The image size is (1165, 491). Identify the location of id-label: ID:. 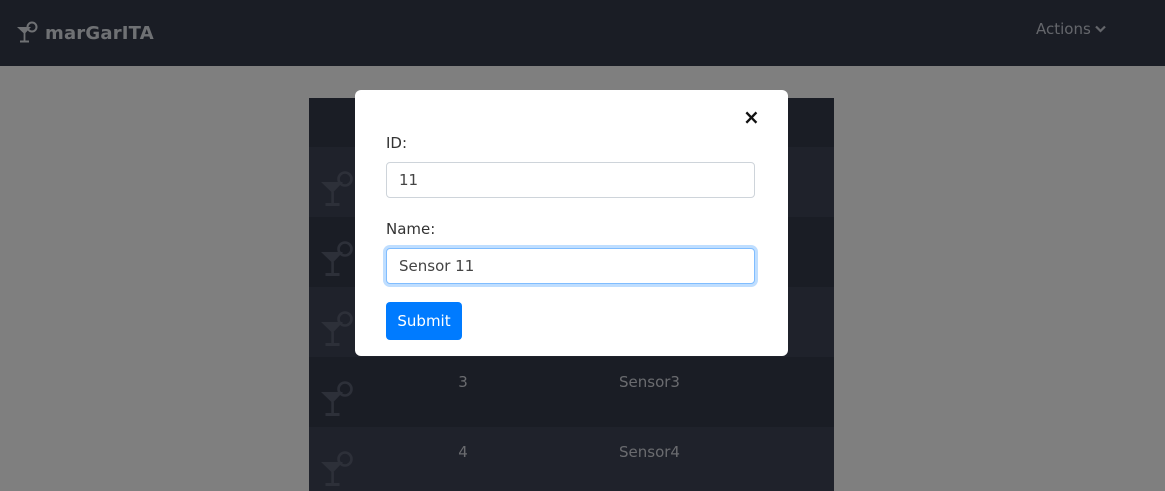
(397, 143).